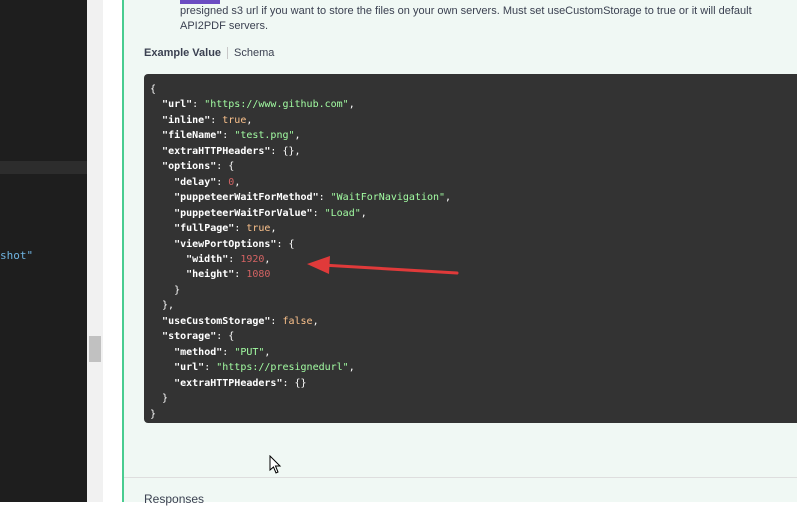 This screenshot has height=506, width=797. Describe the element at coordinates (231, 151) in the screenshot. I see `code-line: "extraHTTPHeaders": {},` at that location.